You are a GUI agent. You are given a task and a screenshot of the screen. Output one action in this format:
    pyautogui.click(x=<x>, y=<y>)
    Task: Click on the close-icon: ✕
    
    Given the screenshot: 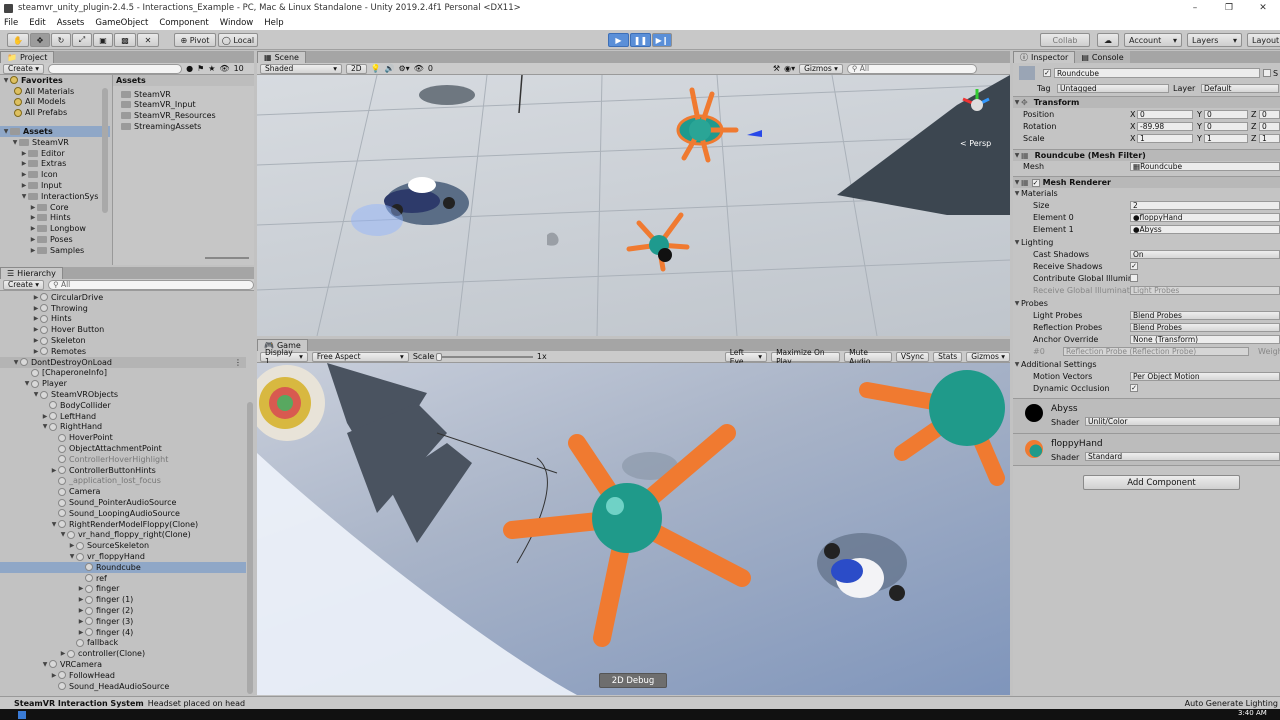 What is the action you would take?
    pyautogui.click(x=1263, y=8)
    